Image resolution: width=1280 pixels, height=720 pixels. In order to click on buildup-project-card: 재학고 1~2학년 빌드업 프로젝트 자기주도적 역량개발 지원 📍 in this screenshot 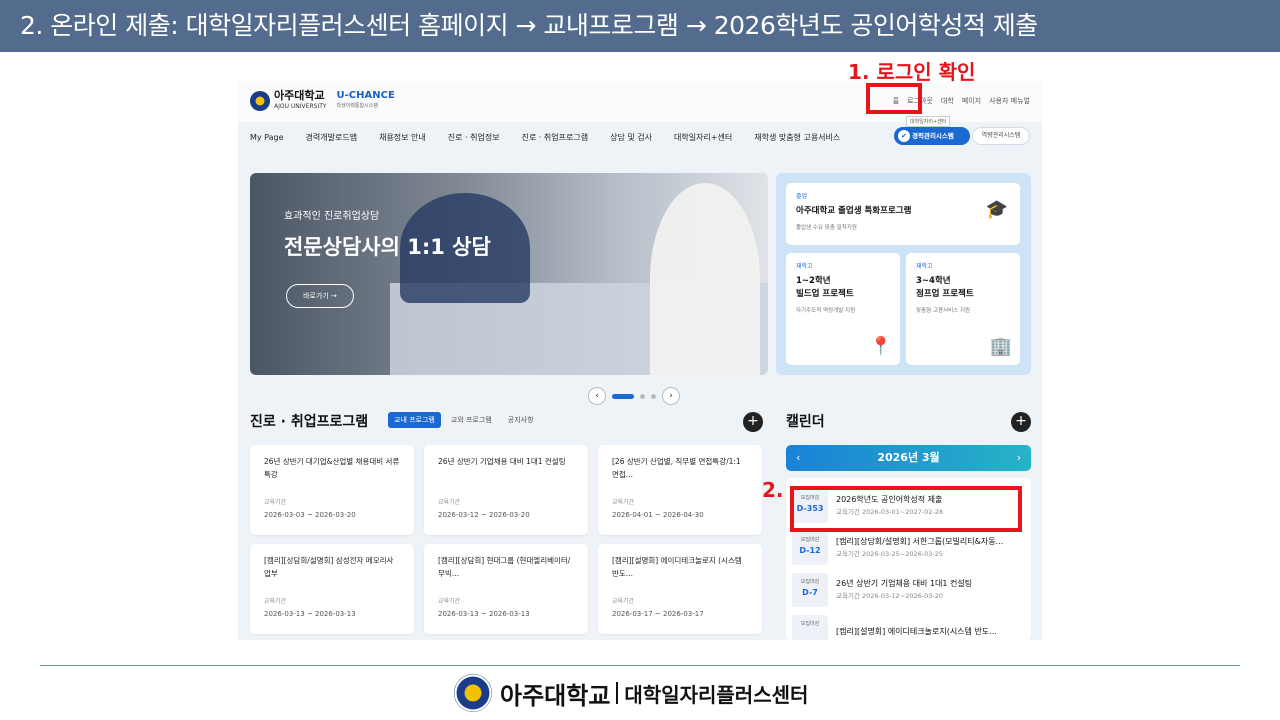, I will do `click(843, 309)`.